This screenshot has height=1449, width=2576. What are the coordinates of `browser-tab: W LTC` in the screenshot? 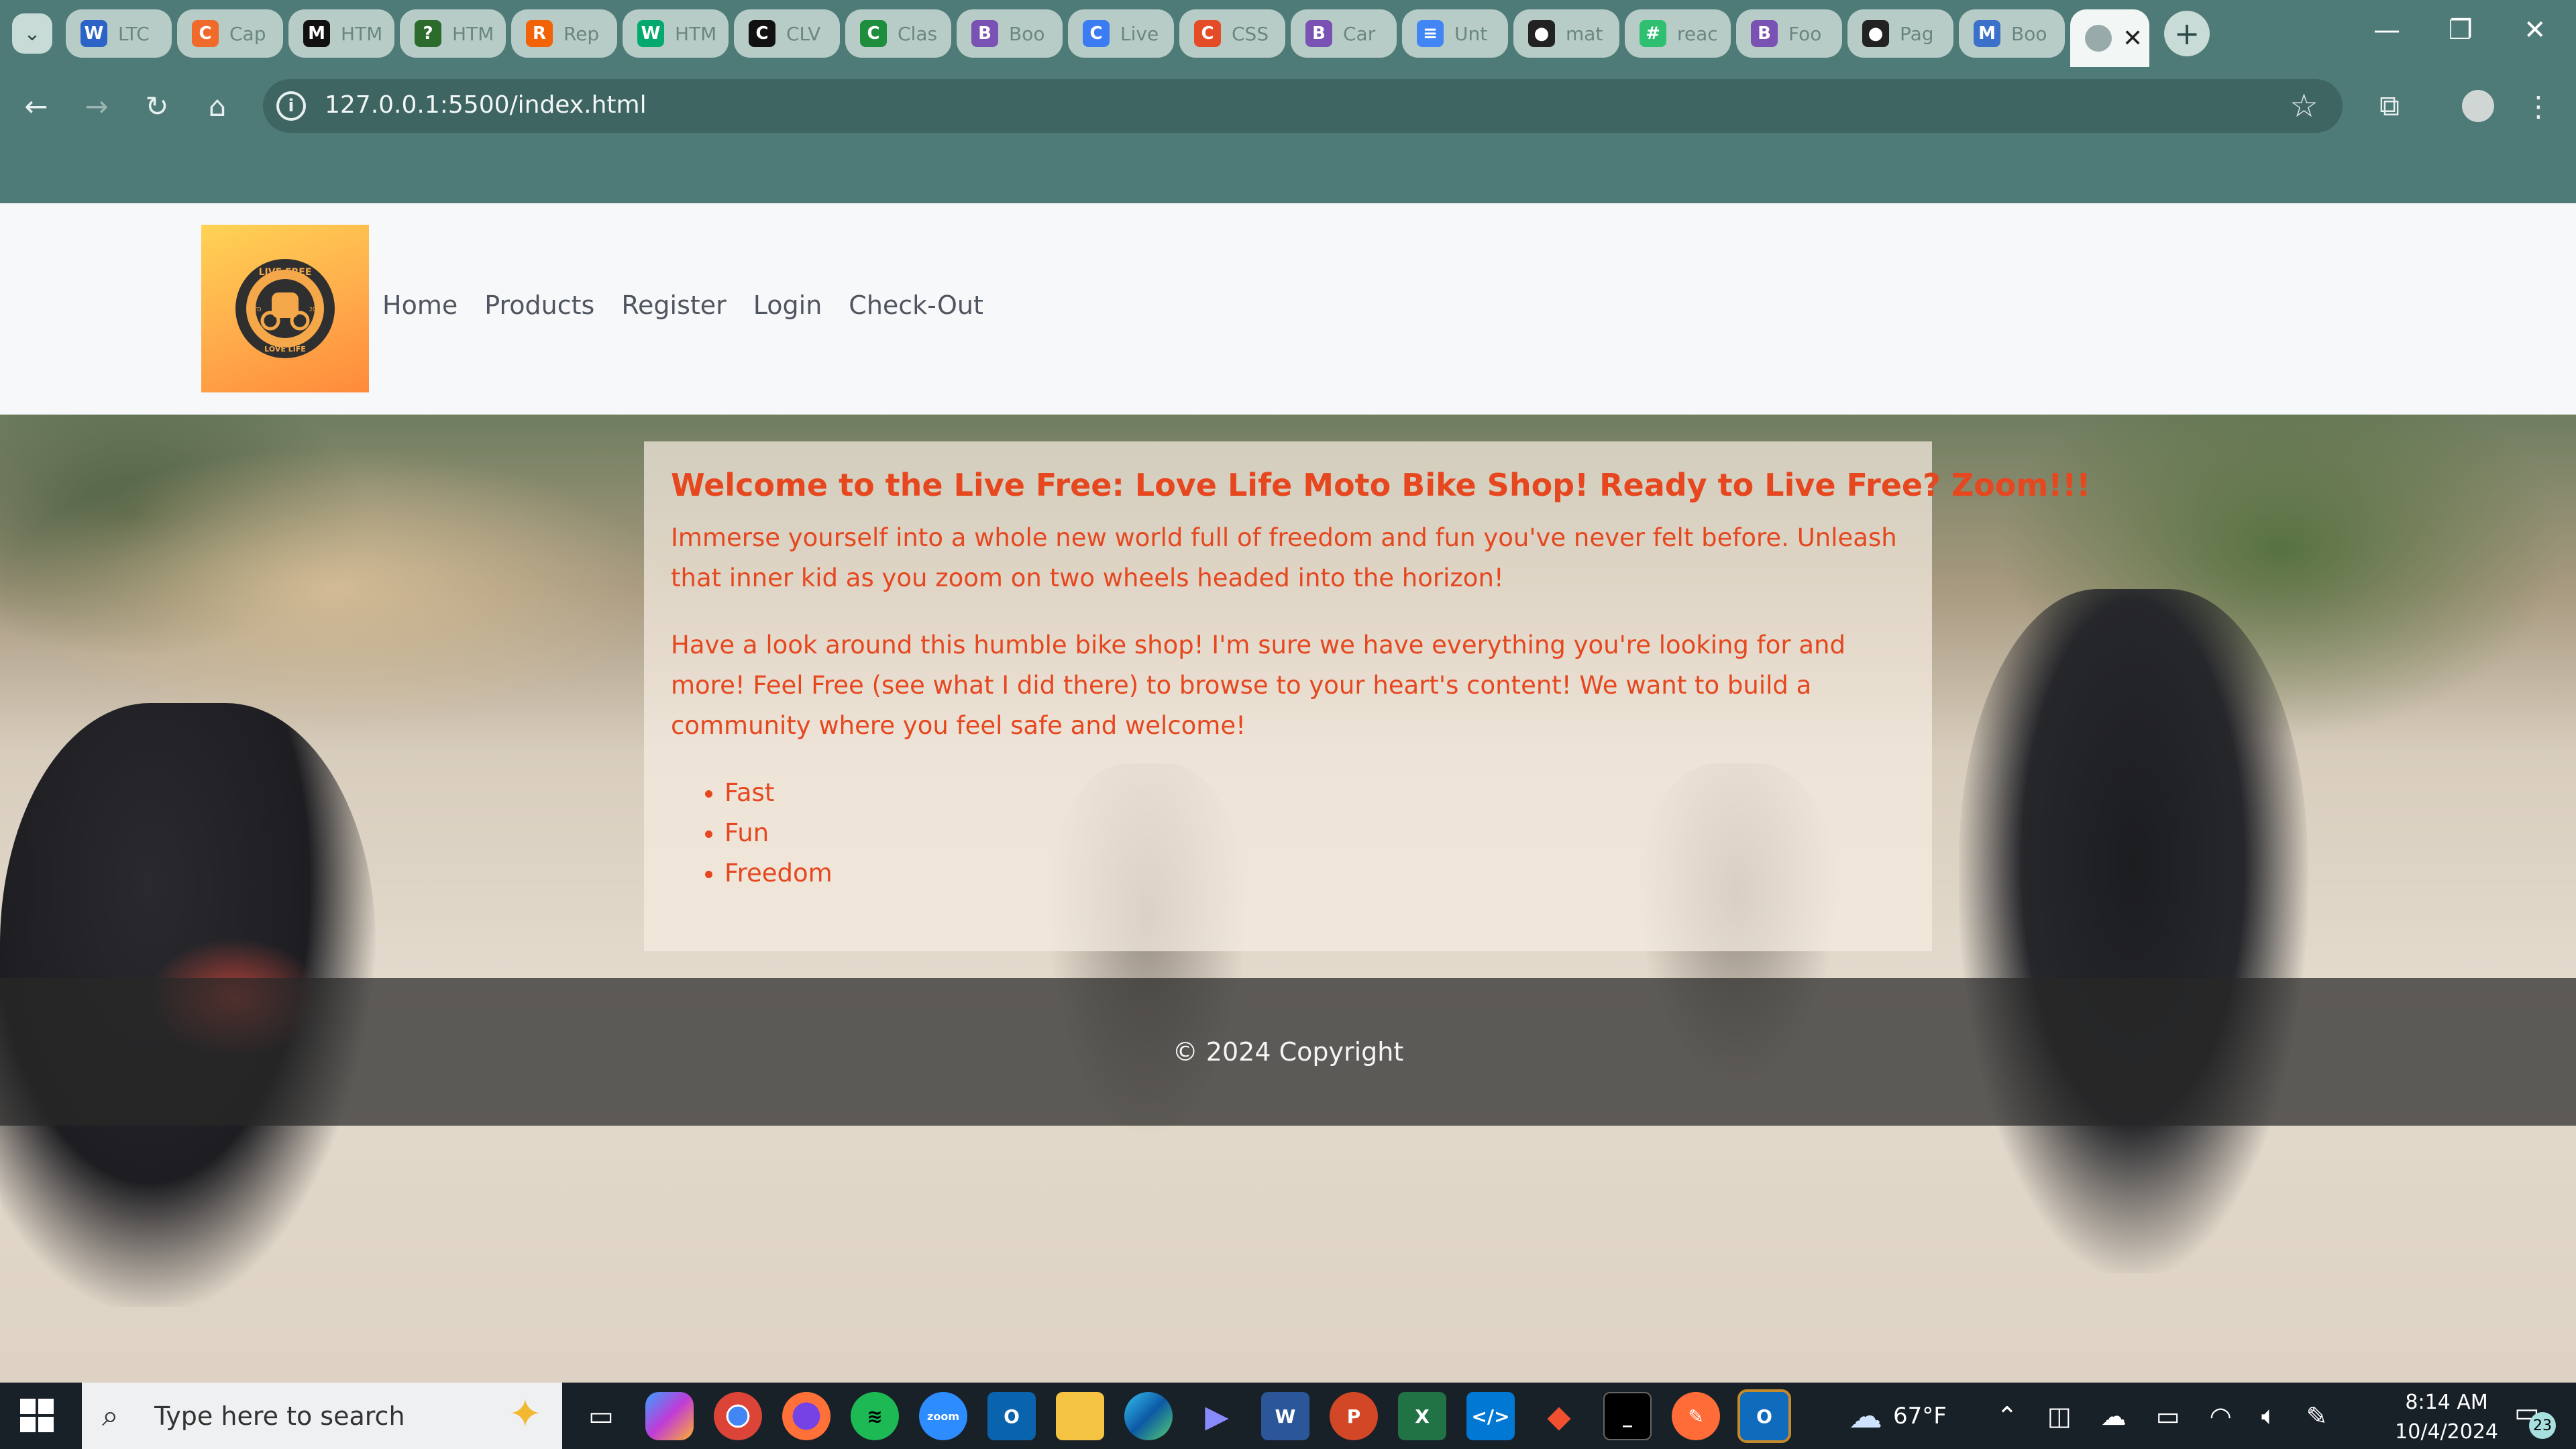 It's located at (119, 33).